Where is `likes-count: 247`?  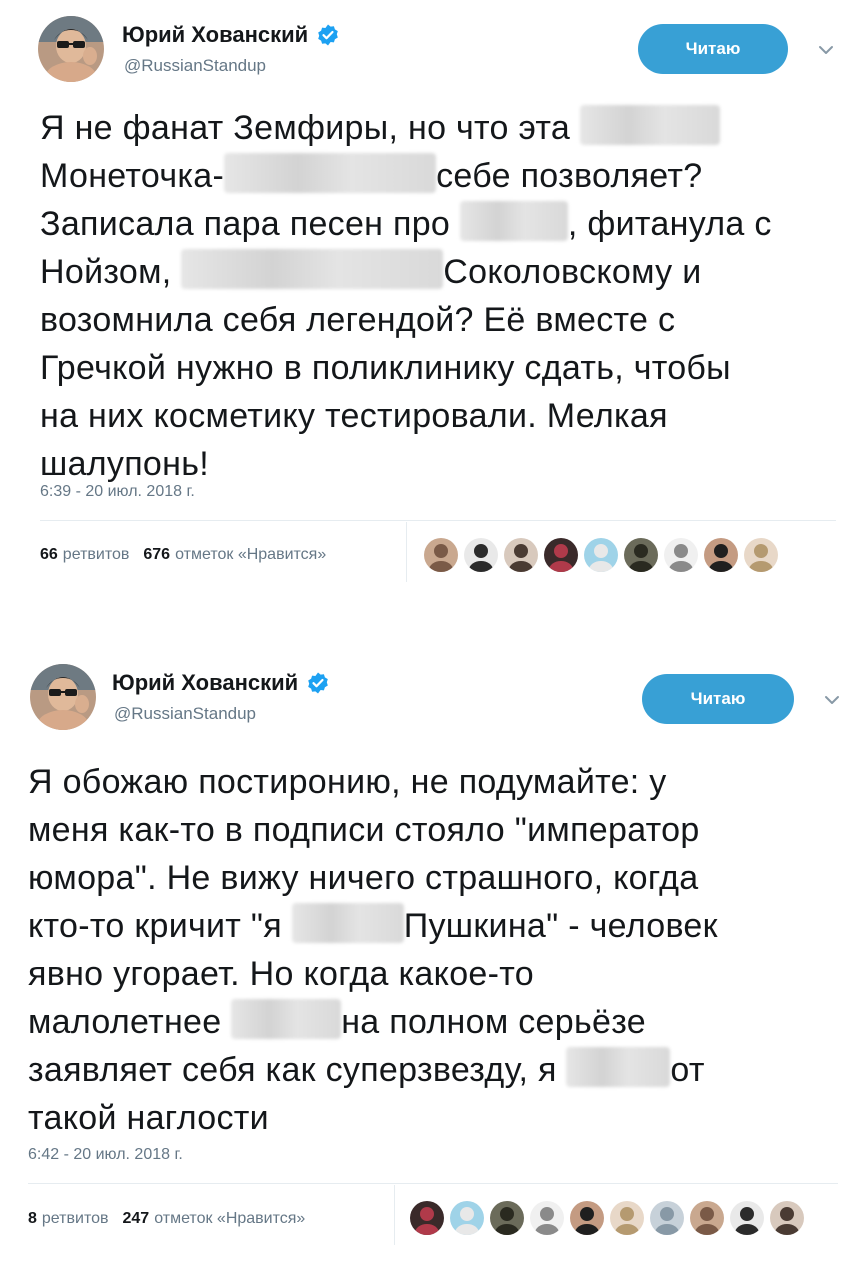 likes-count: 247 is located at coordinates (136, 1218).